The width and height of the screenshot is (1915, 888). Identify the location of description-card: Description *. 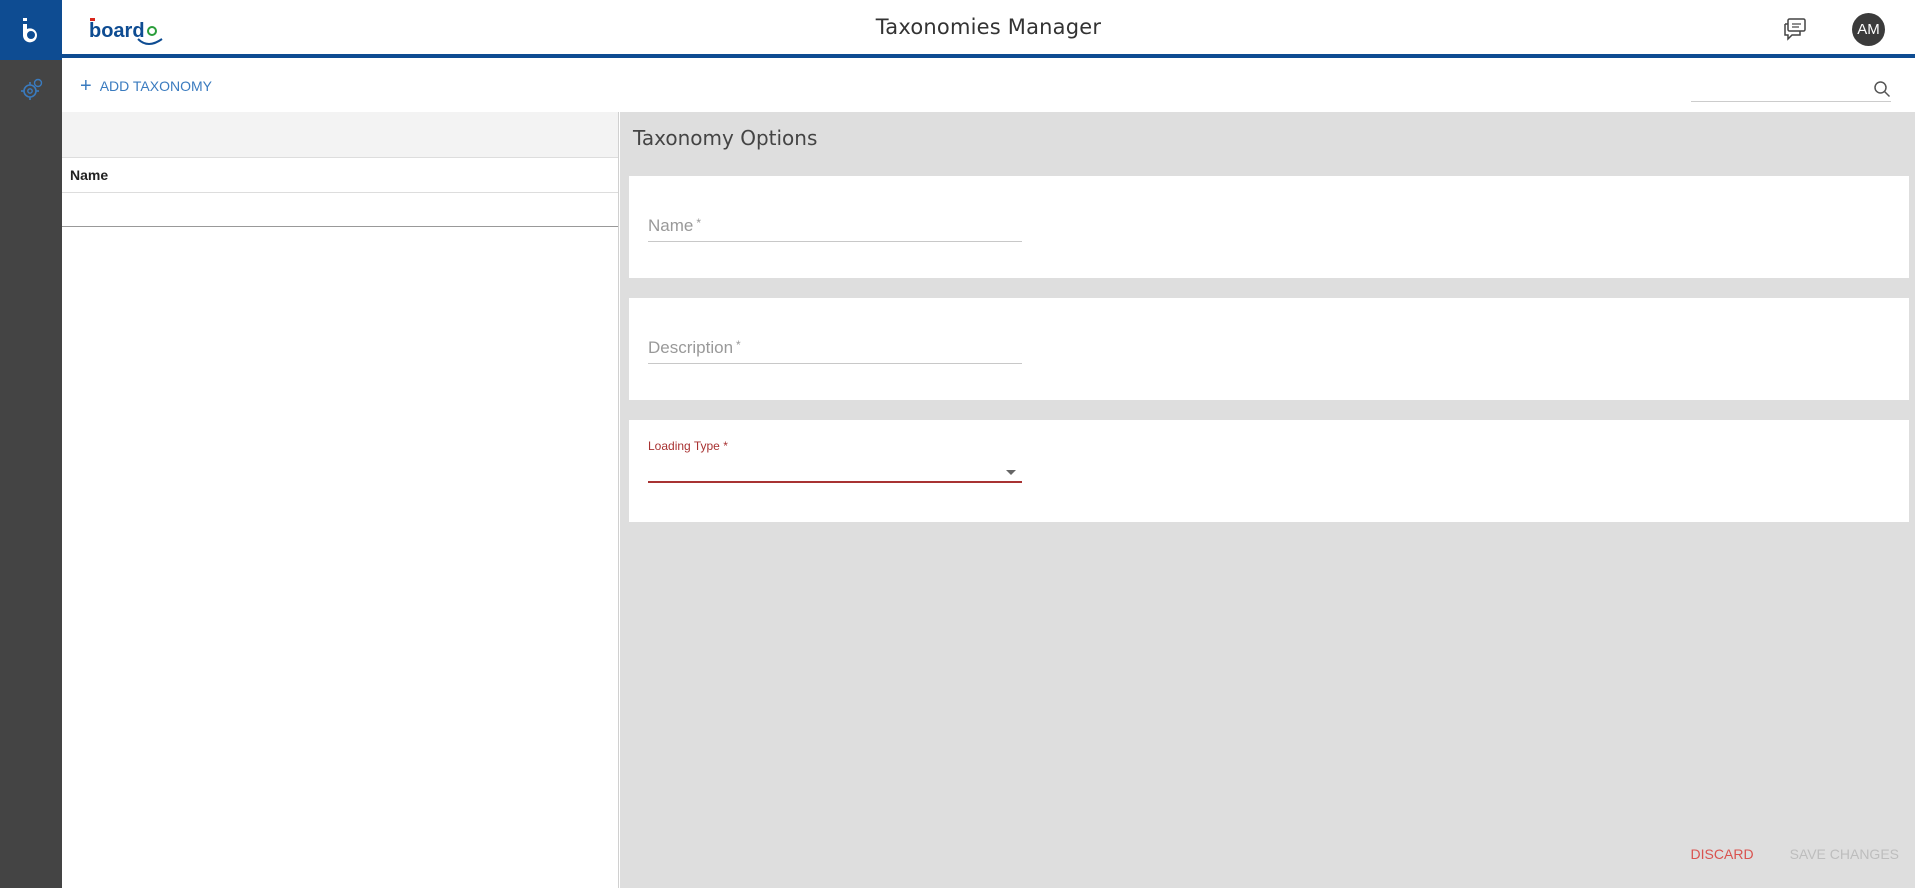
(1269, 349).